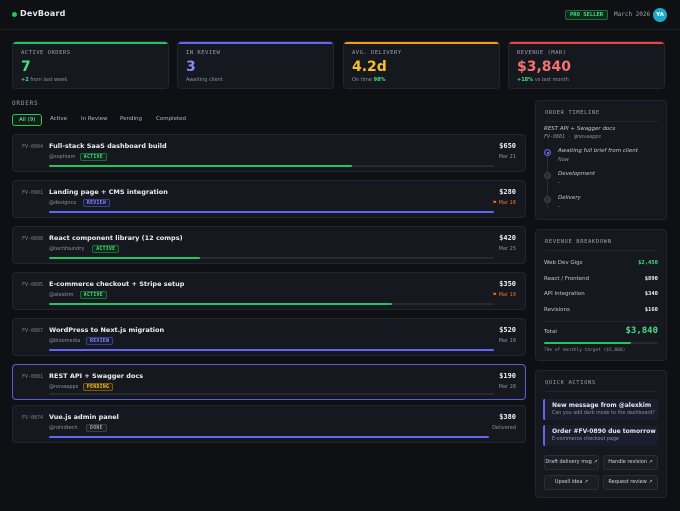  What do you see at coordinates (507, 238) in the screenshot?
I see `order-price: $420` at bounding box center [507, 238].